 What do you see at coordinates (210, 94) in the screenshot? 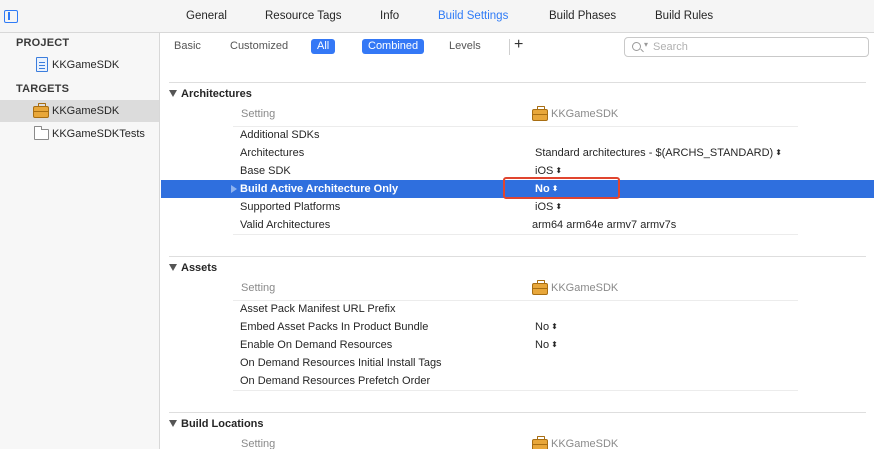
I see `section-architectures-header: Architectures` at bounding box center [210, 94].